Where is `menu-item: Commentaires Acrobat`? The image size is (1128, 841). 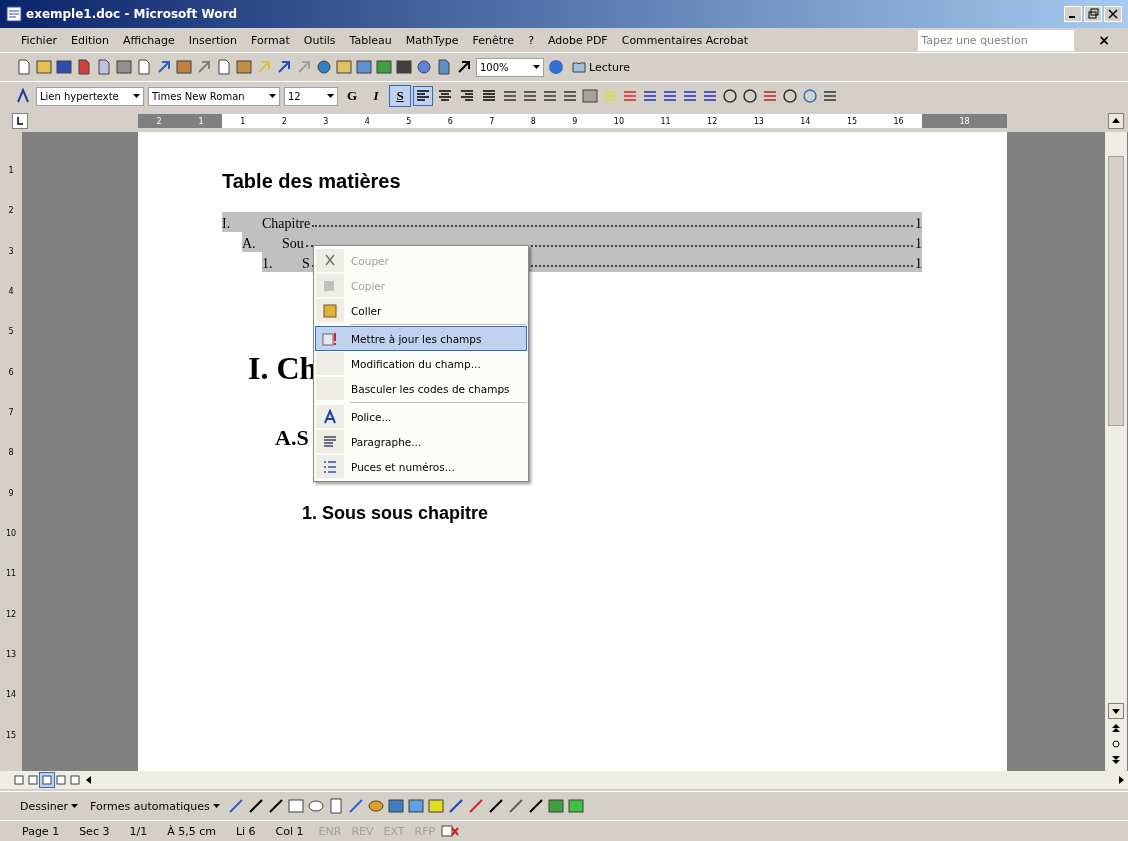 menu-item: Commentaires Acrobat is located at coordinates (685, 40).